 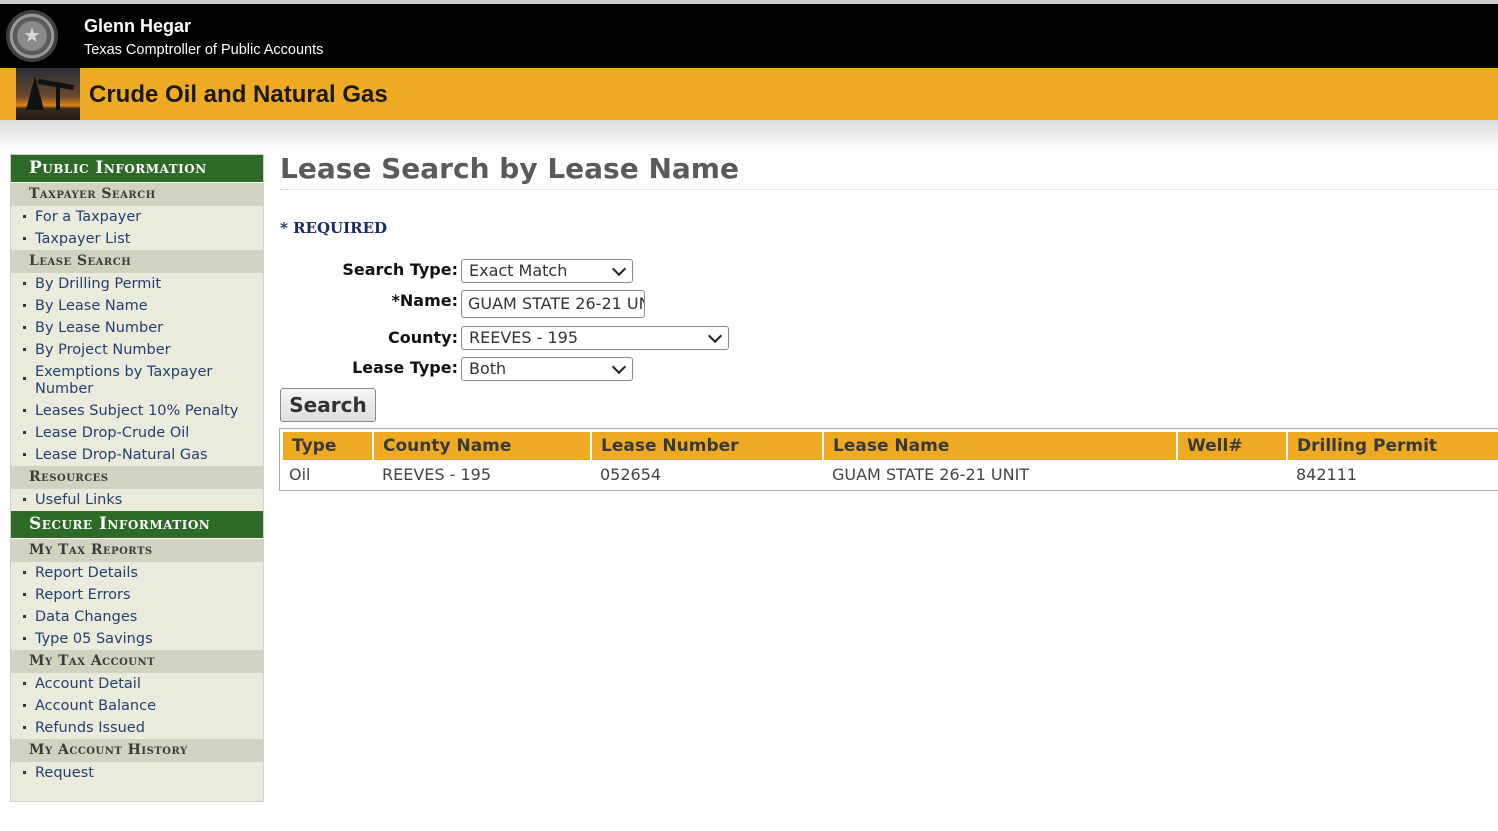 I want to click on sidebar-item-data-changes: Data Changes, so click(x=137, y=617).